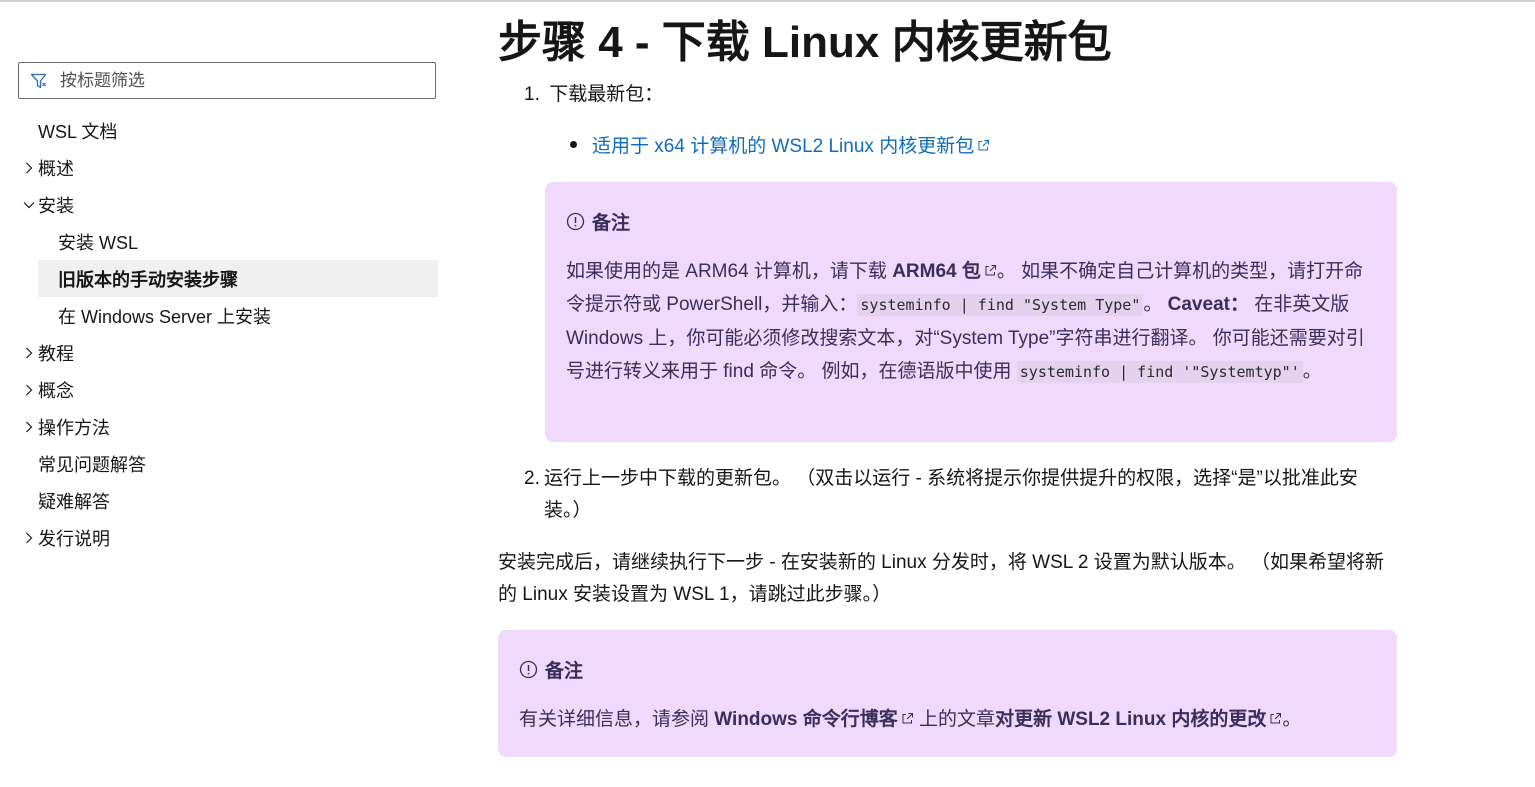  What do you see at coordinates (1208, 304) in the screenshot?
I see `caveat-label: Caveat：` at bounding box center [1208, 304].